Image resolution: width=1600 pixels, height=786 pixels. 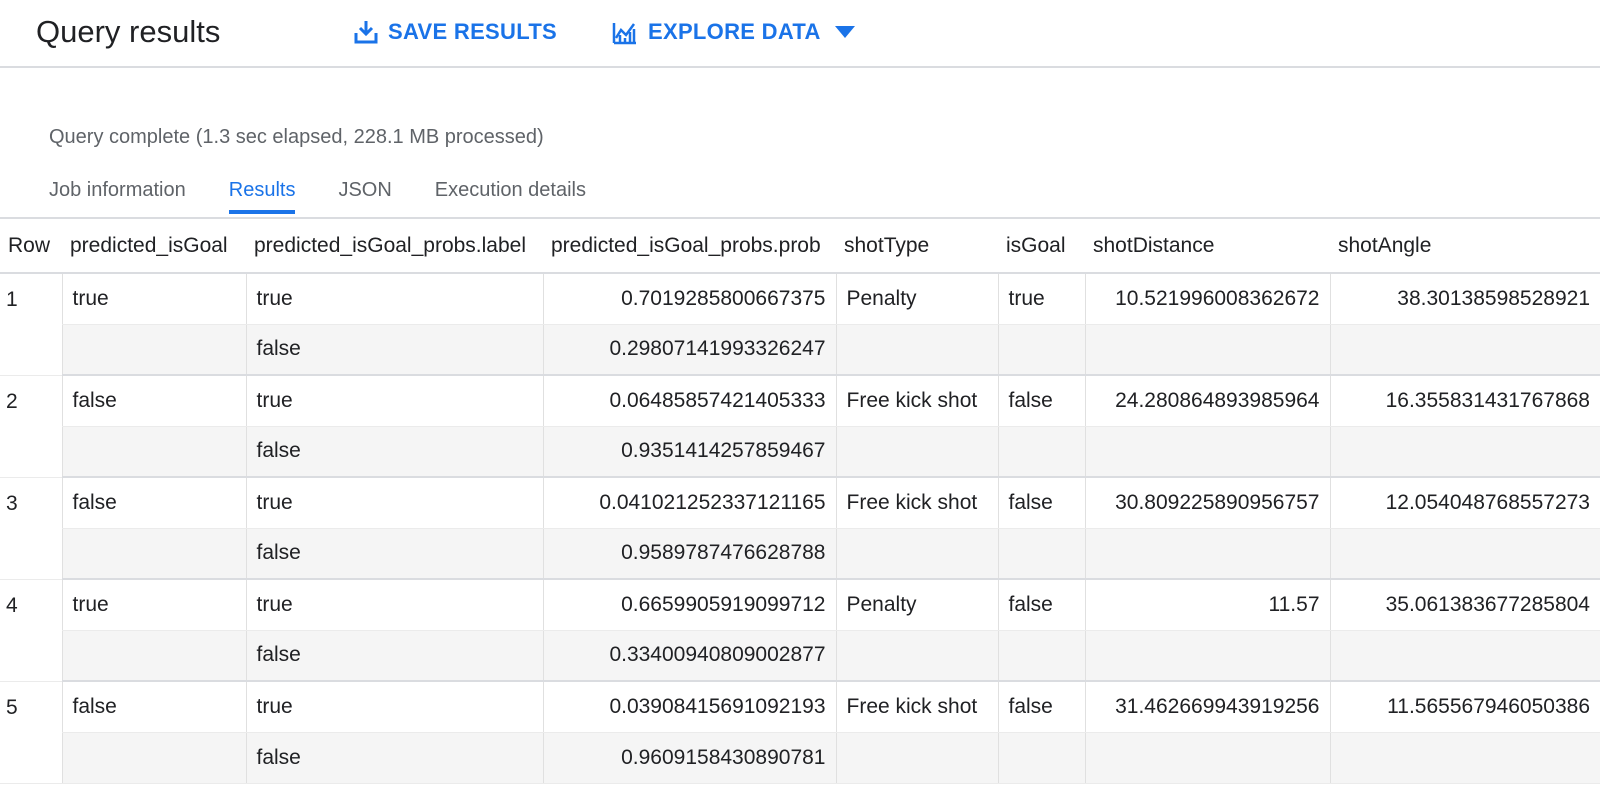 What do you see at coordinates (394, 246) in the screenshot?
I see `column-header-probs-label: predicted_isGoal_probs.label` at bounding box center [394, 246].